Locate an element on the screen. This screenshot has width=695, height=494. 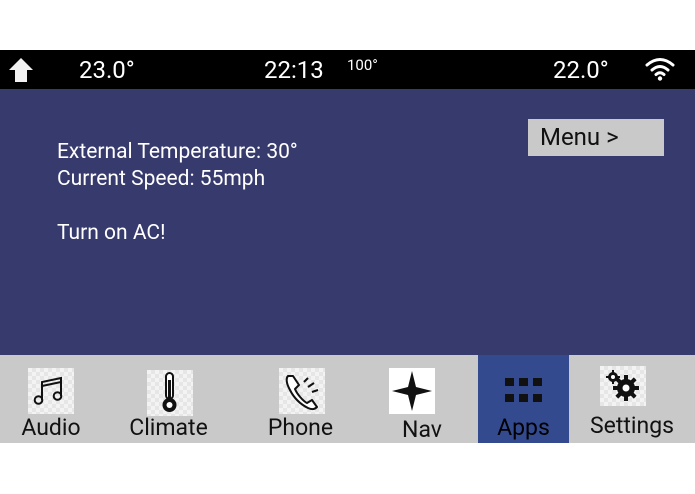
ac-alert: Turn on AC! is located at coordinates (111, 233).